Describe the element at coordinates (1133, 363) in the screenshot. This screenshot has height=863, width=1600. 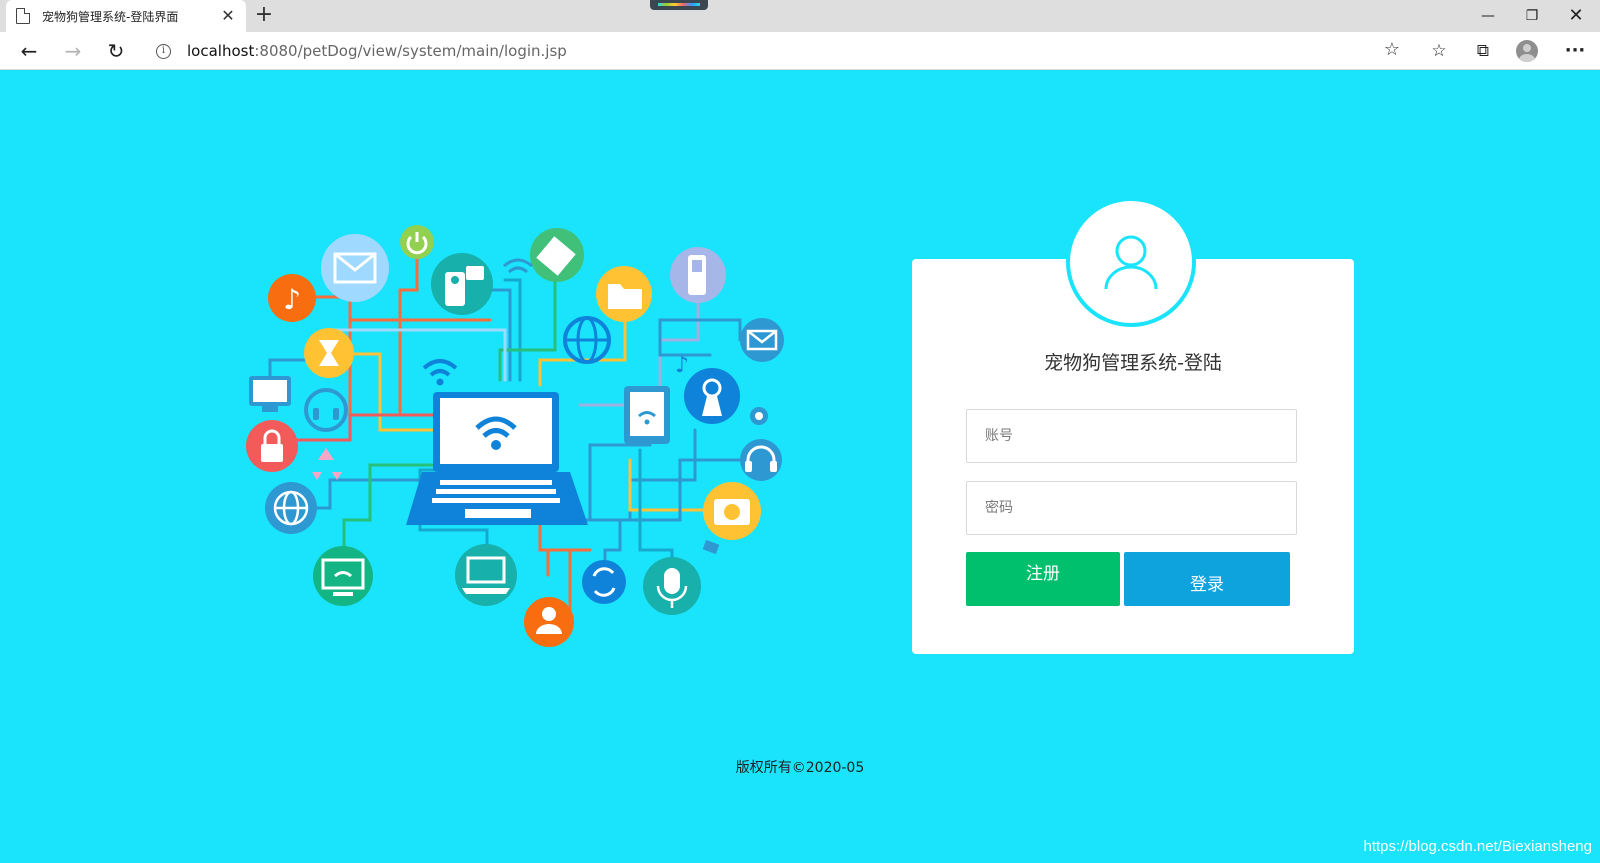
I see `login-title: 宠物狗管理系统-登陆` at that location.